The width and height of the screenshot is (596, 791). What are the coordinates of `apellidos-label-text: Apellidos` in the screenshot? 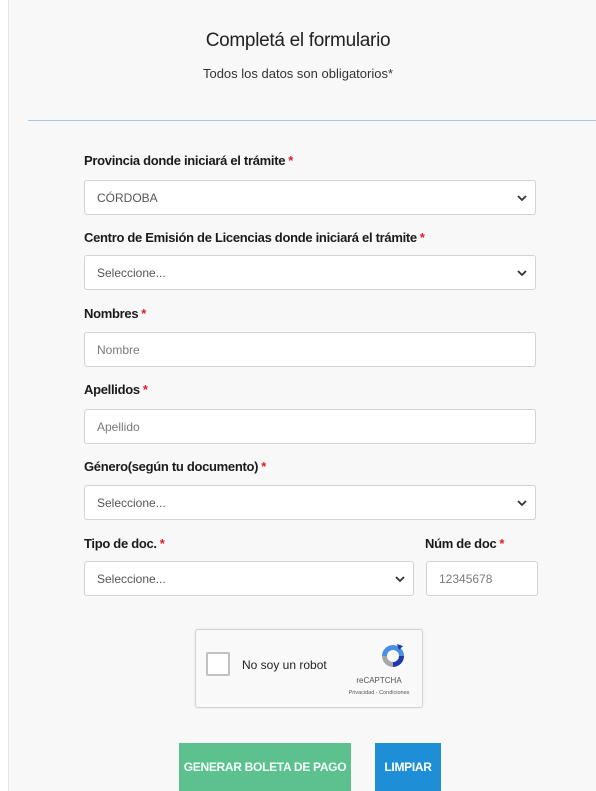 It's located at (112, 389).